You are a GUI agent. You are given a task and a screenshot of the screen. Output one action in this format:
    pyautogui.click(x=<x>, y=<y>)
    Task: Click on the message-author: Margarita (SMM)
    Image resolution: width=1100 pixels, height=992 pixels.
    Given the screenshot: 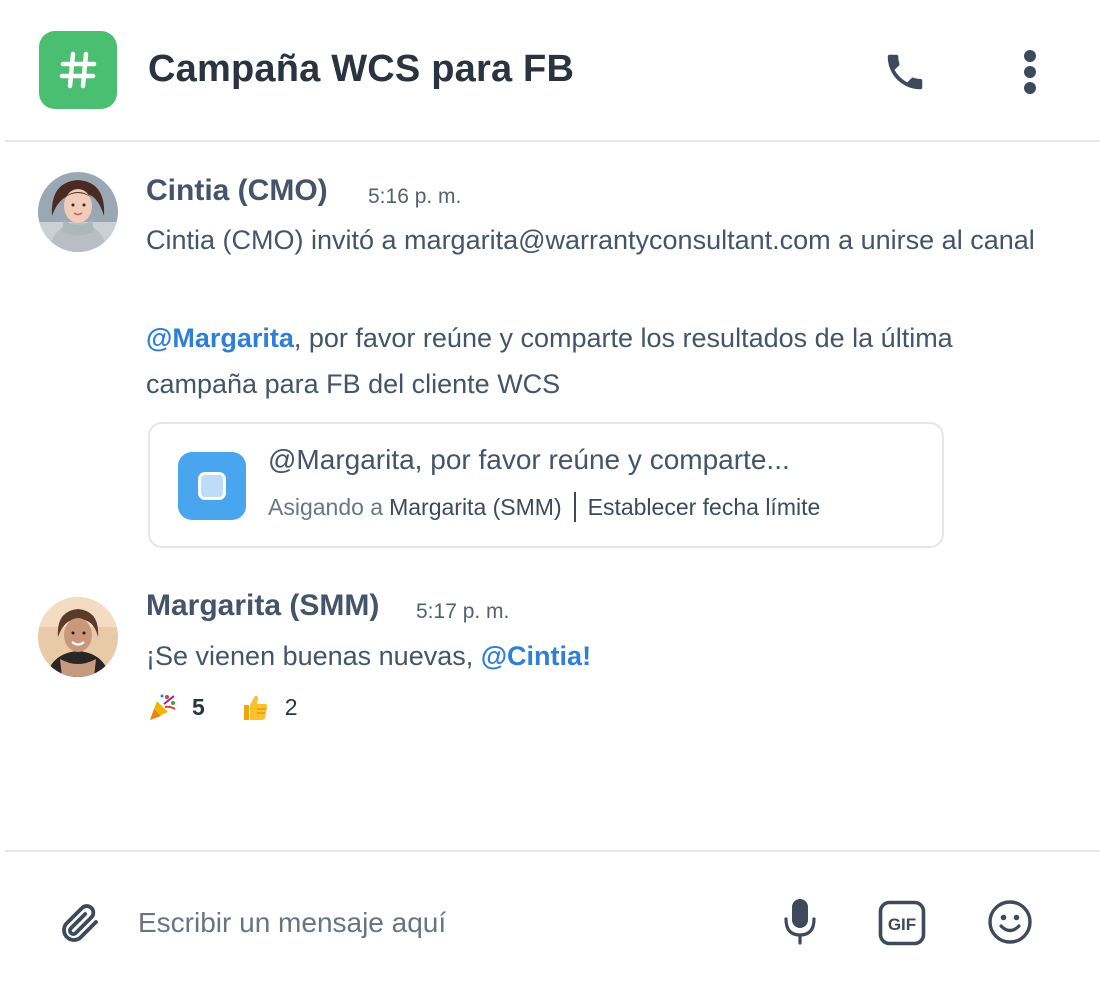 What is the action you would take?
    pyautogui.click(x=262, y=606)
    